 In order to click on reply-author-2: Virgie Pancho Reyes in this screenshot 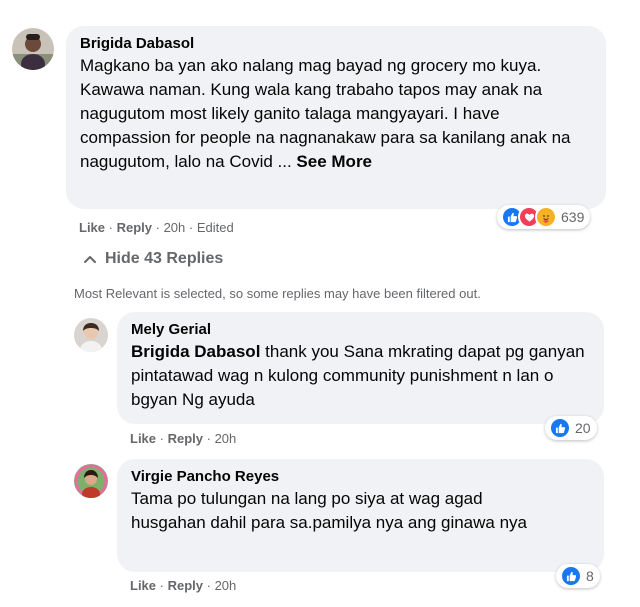, I will do `click(360, 476)`.